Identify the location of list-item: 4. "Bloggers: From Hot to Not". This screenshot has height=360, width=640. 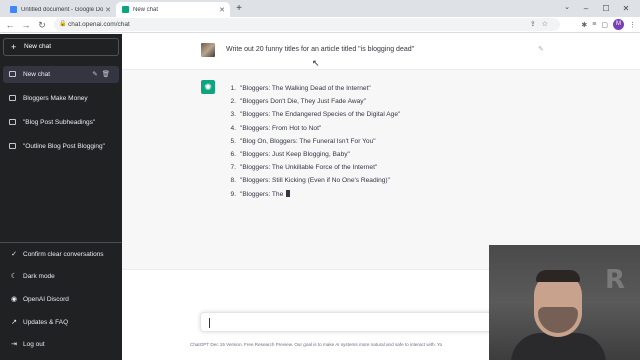
(276, 128).